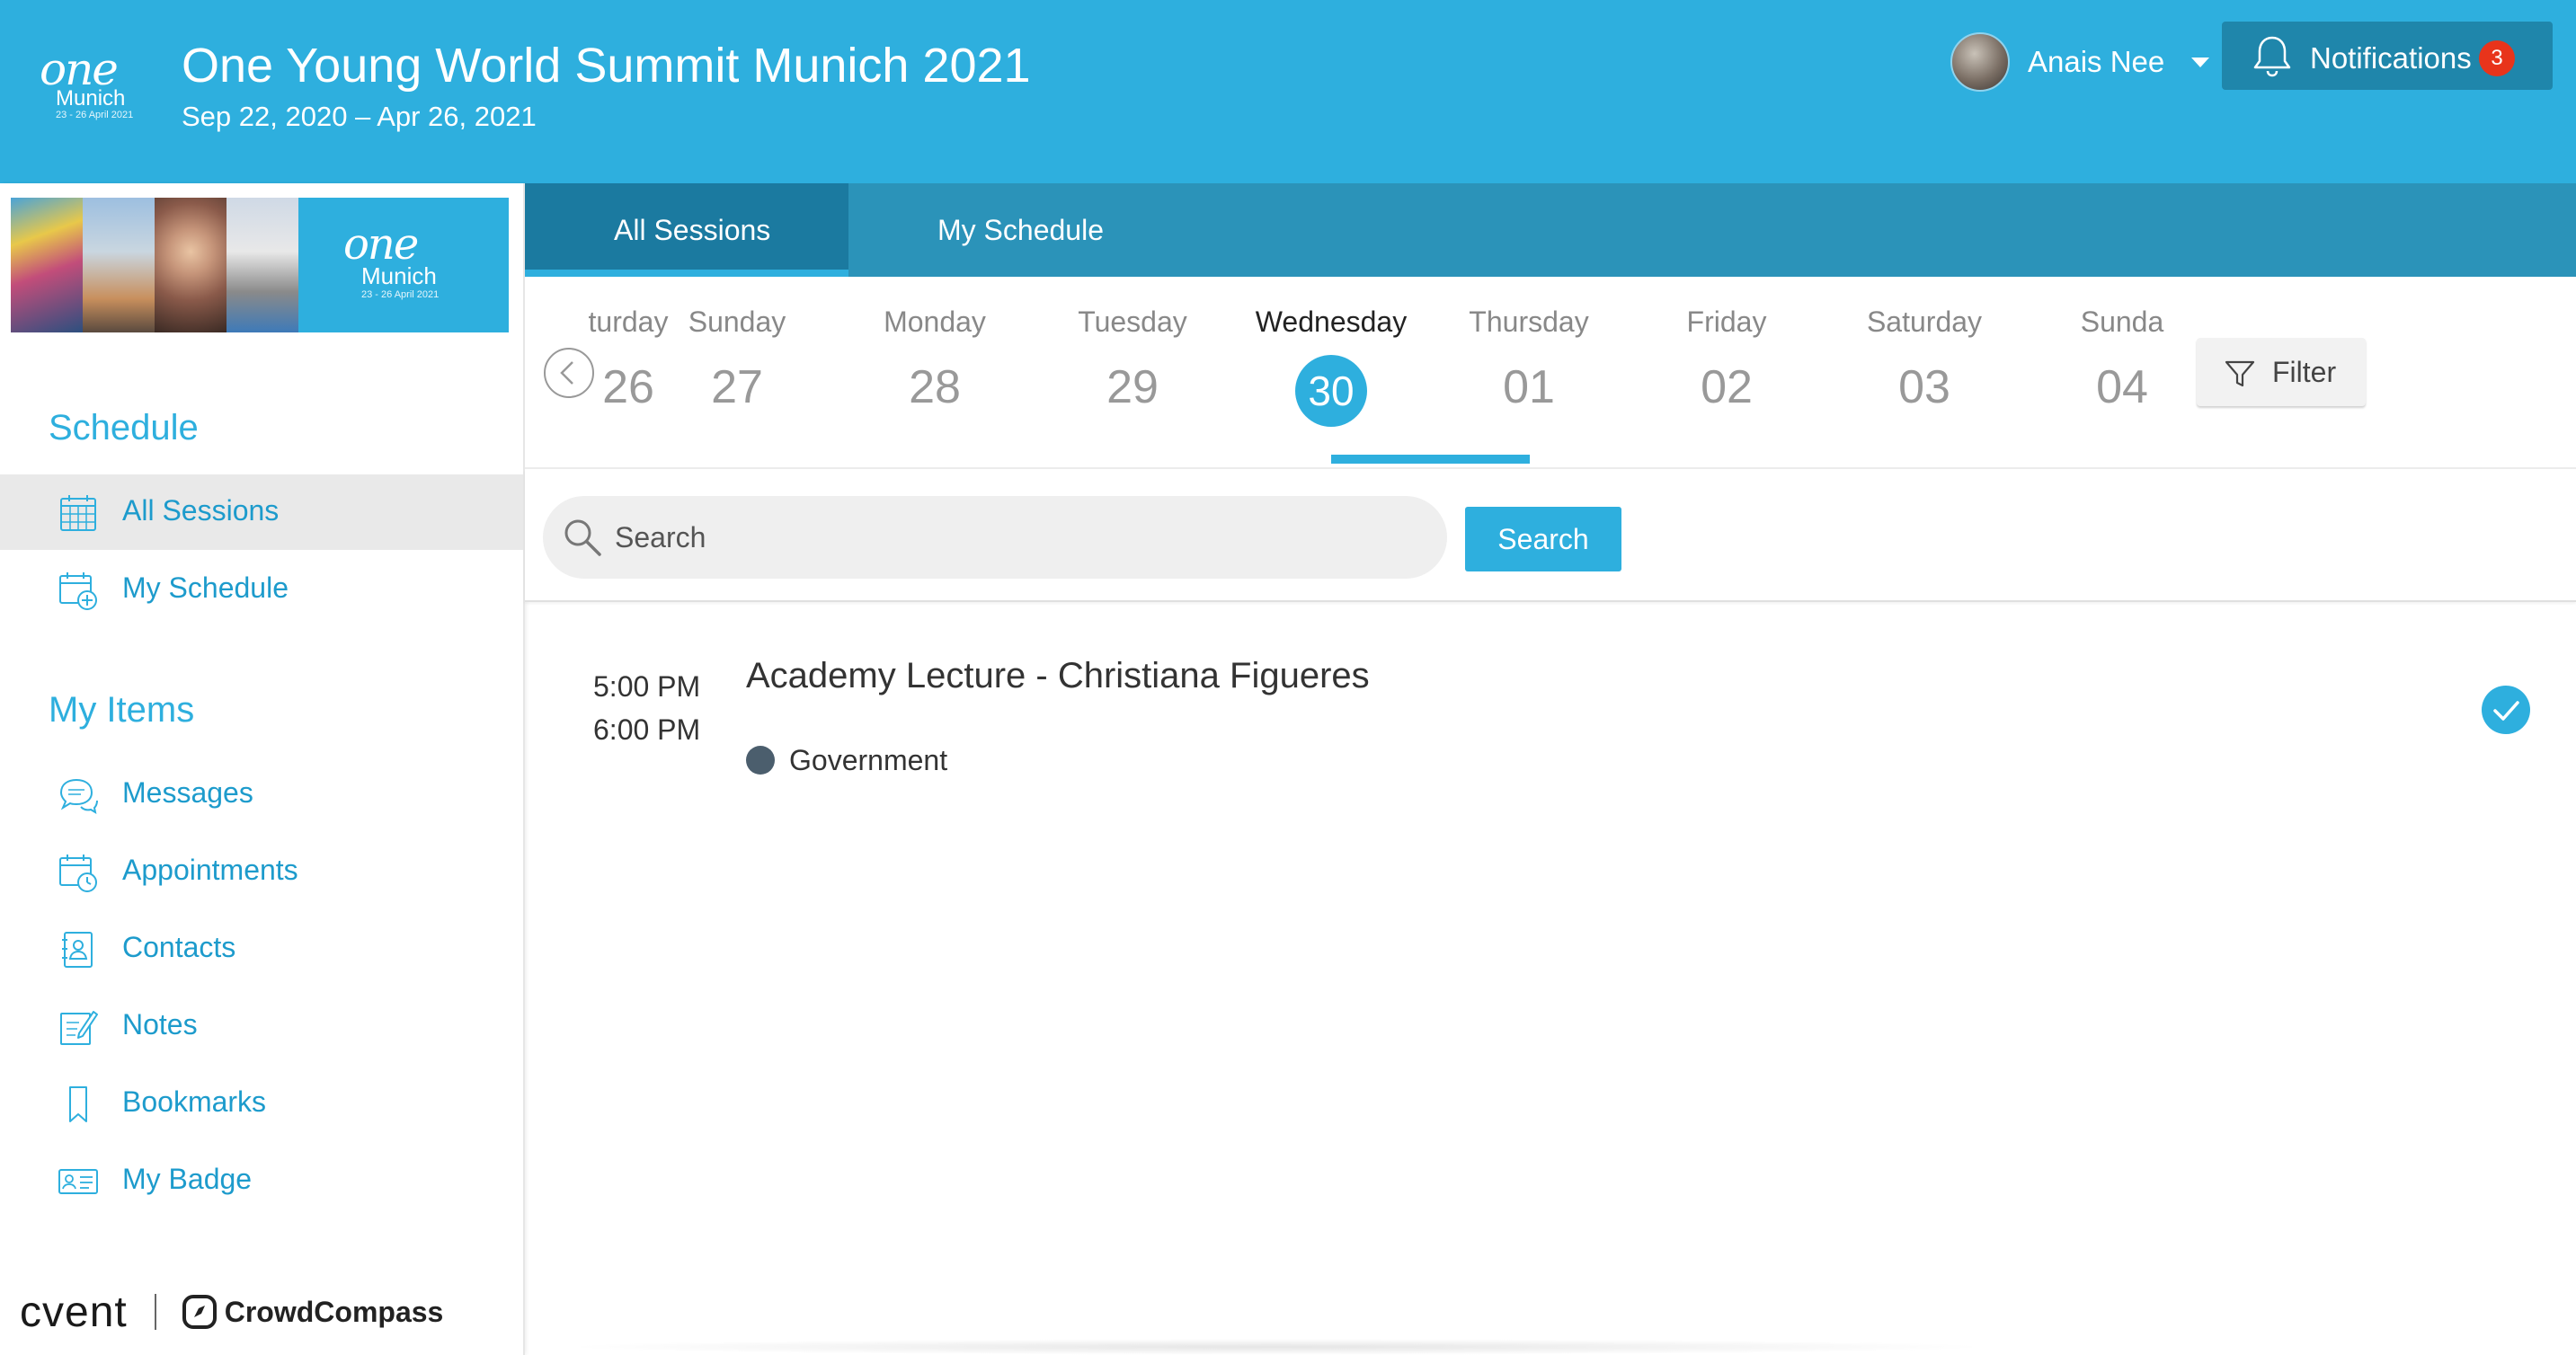 This screenshot has width=2576, height=1355. I want to click on day-number: 29, so click(1132, 387).